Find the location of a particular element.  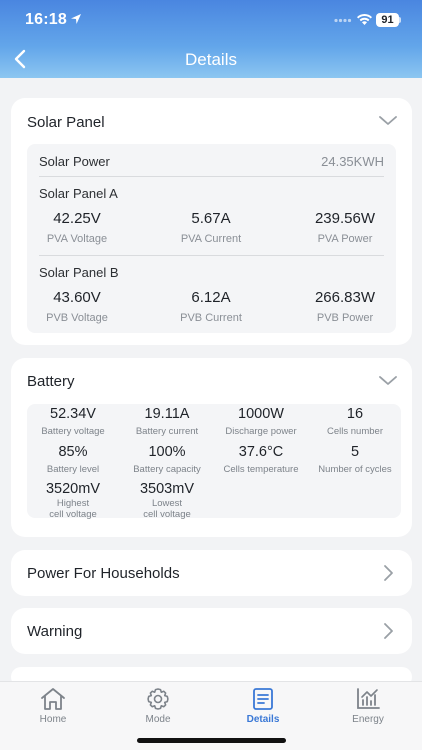

metric-label: Cells temperature is located at coordinates (261, 469).